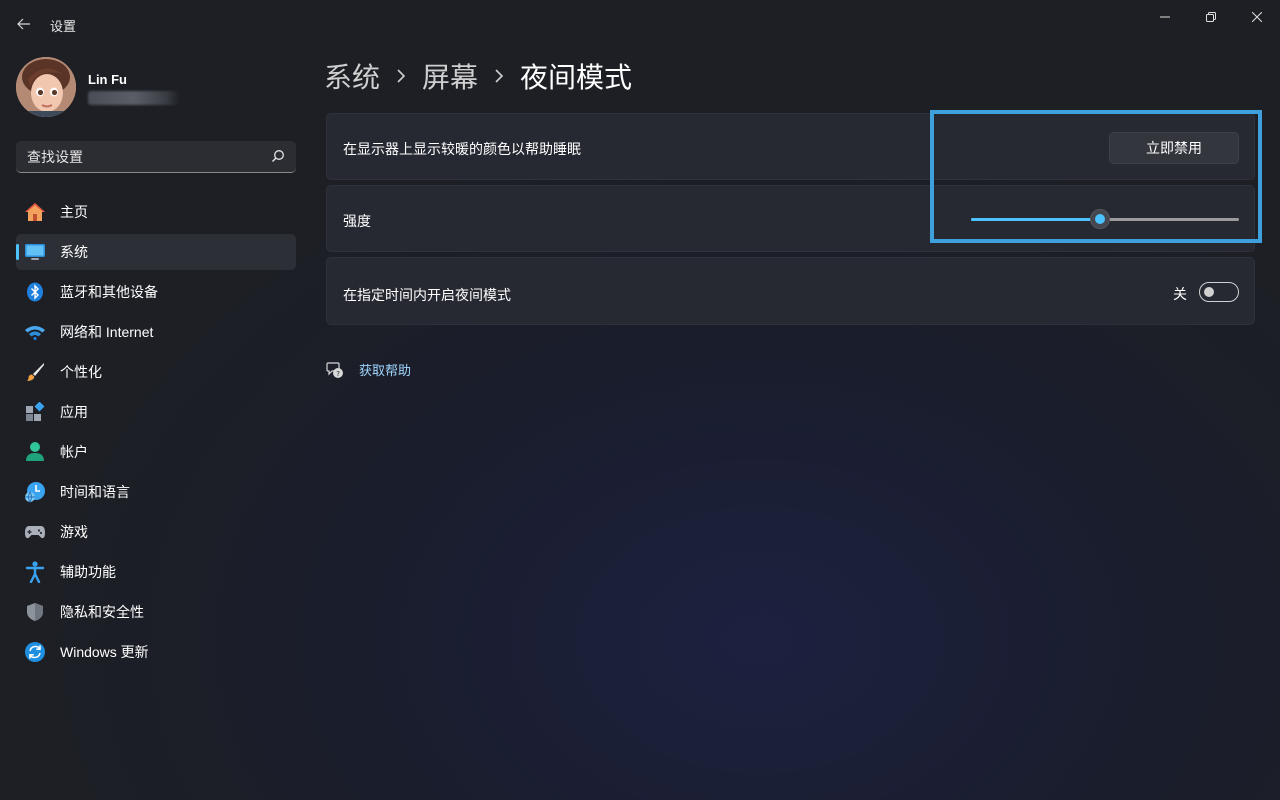 This screenshot has height=800, width=1280. Describe the element at coordinates (156, 412) in the screenshot. I see `sidebar-item-apps: 应用` at that location.